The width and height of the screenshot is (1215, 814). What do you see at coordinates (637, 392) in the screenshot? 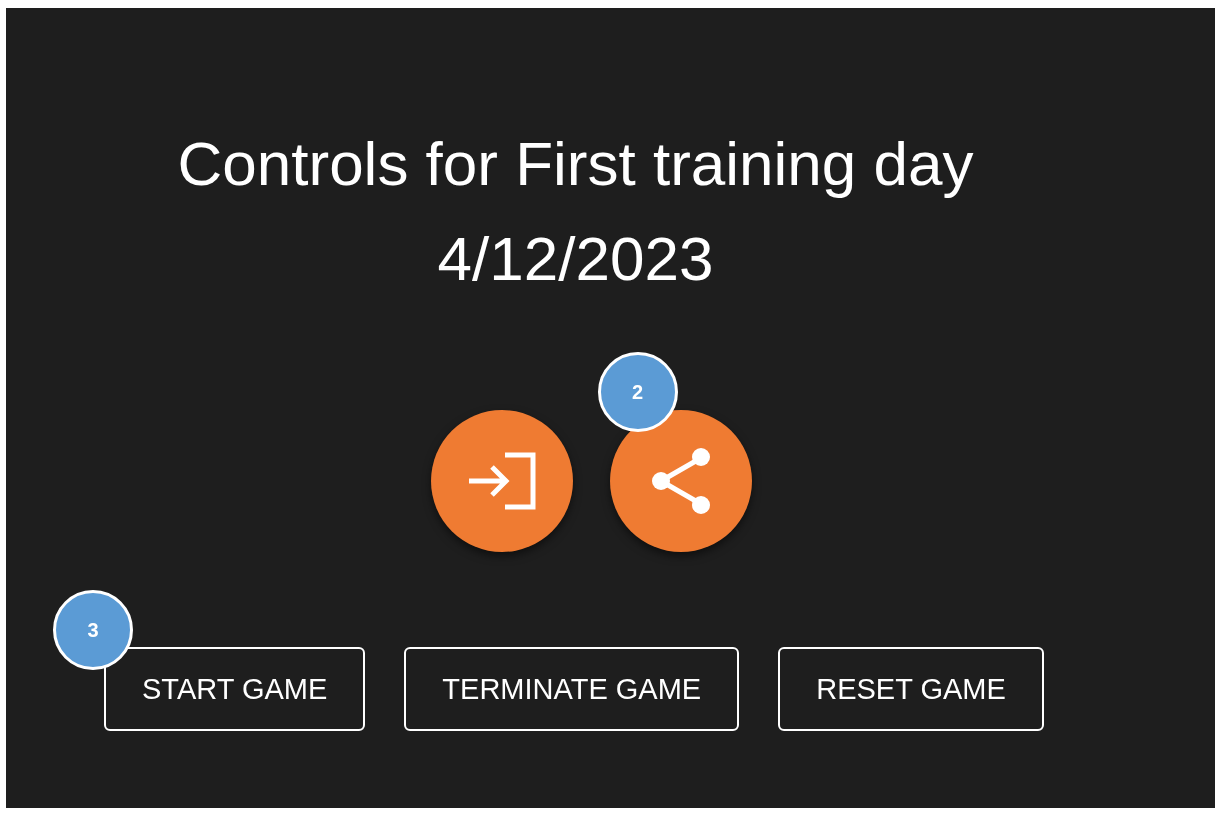
I see `step-badge: 2` at bounding box center [637, 392].